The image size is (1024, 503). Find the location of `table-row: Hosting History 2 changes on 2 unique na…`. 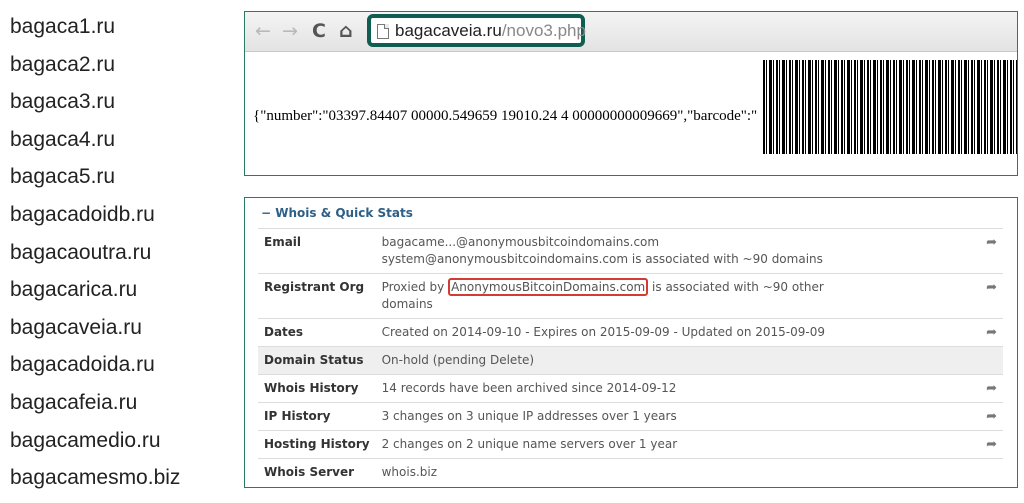

table-row: Hosting History 2 changes on 2 unique na… is located at coordinates (630, 444).